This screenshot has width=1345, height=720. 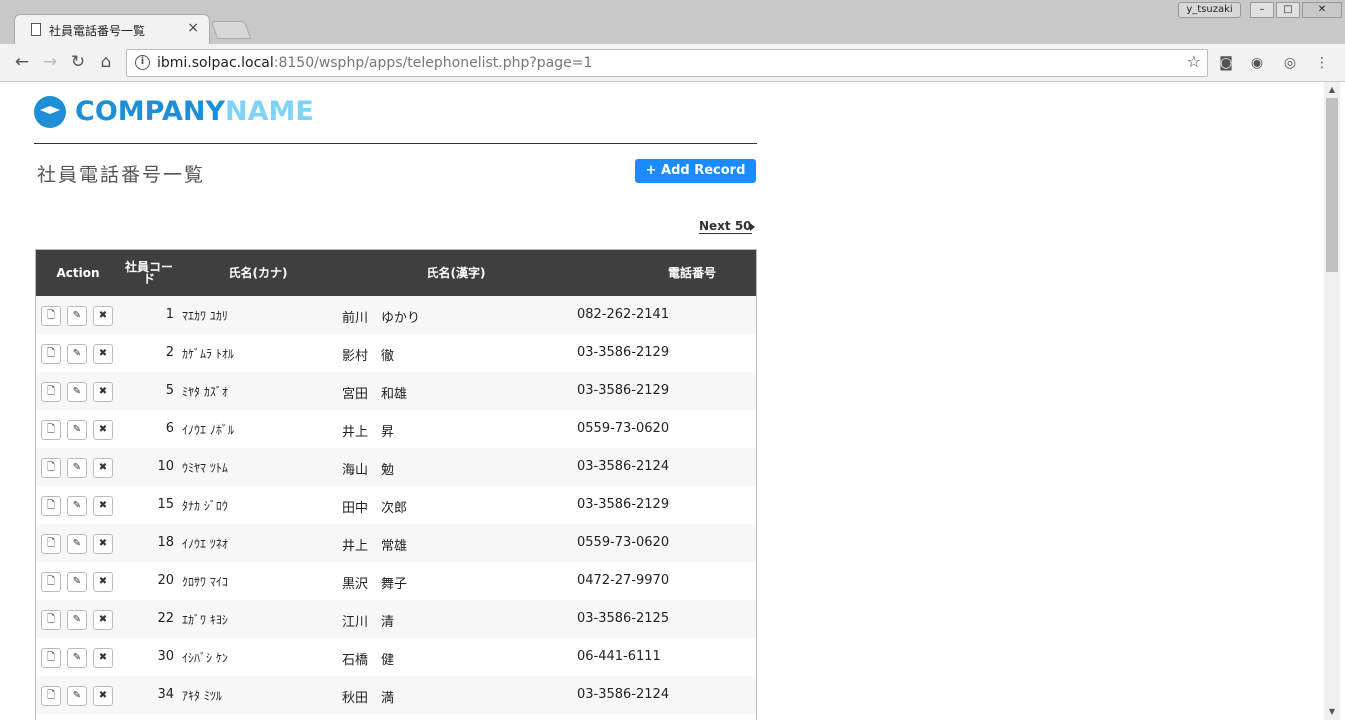 I want to click on table-row: 🗋 ✎ ✖ 5 ﾐﾔﾀ ｶｽﾞｵ 宮田 和雄 03-3586-2129, so click(x=396, y=391).